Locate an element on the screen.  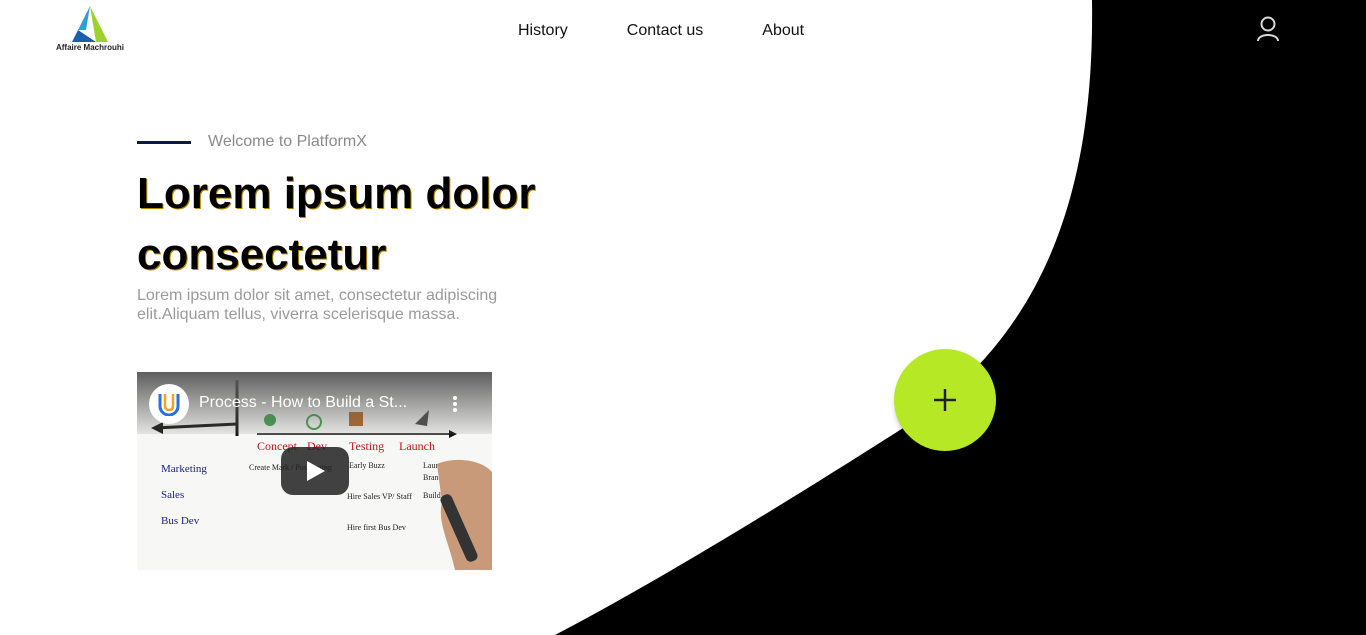
hero-title: Lorem ipsum dolor consectetur is located at coordinates (336, 224).